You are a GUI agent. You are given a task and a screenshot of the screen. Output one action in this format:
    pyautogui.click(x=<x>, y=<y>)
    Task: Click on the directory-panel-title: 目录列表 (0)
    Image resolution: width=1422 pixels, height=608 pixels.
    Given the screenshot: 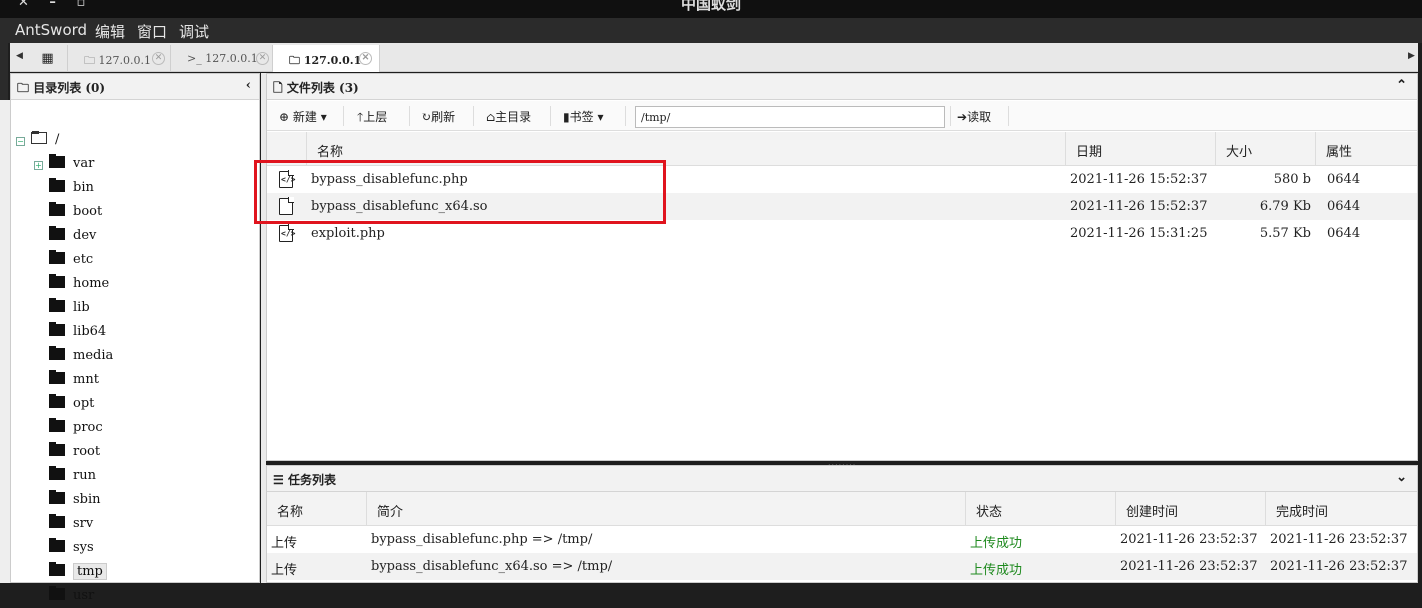 What is the action you would take?
    pyautogui.click(x=69, y=88)
    